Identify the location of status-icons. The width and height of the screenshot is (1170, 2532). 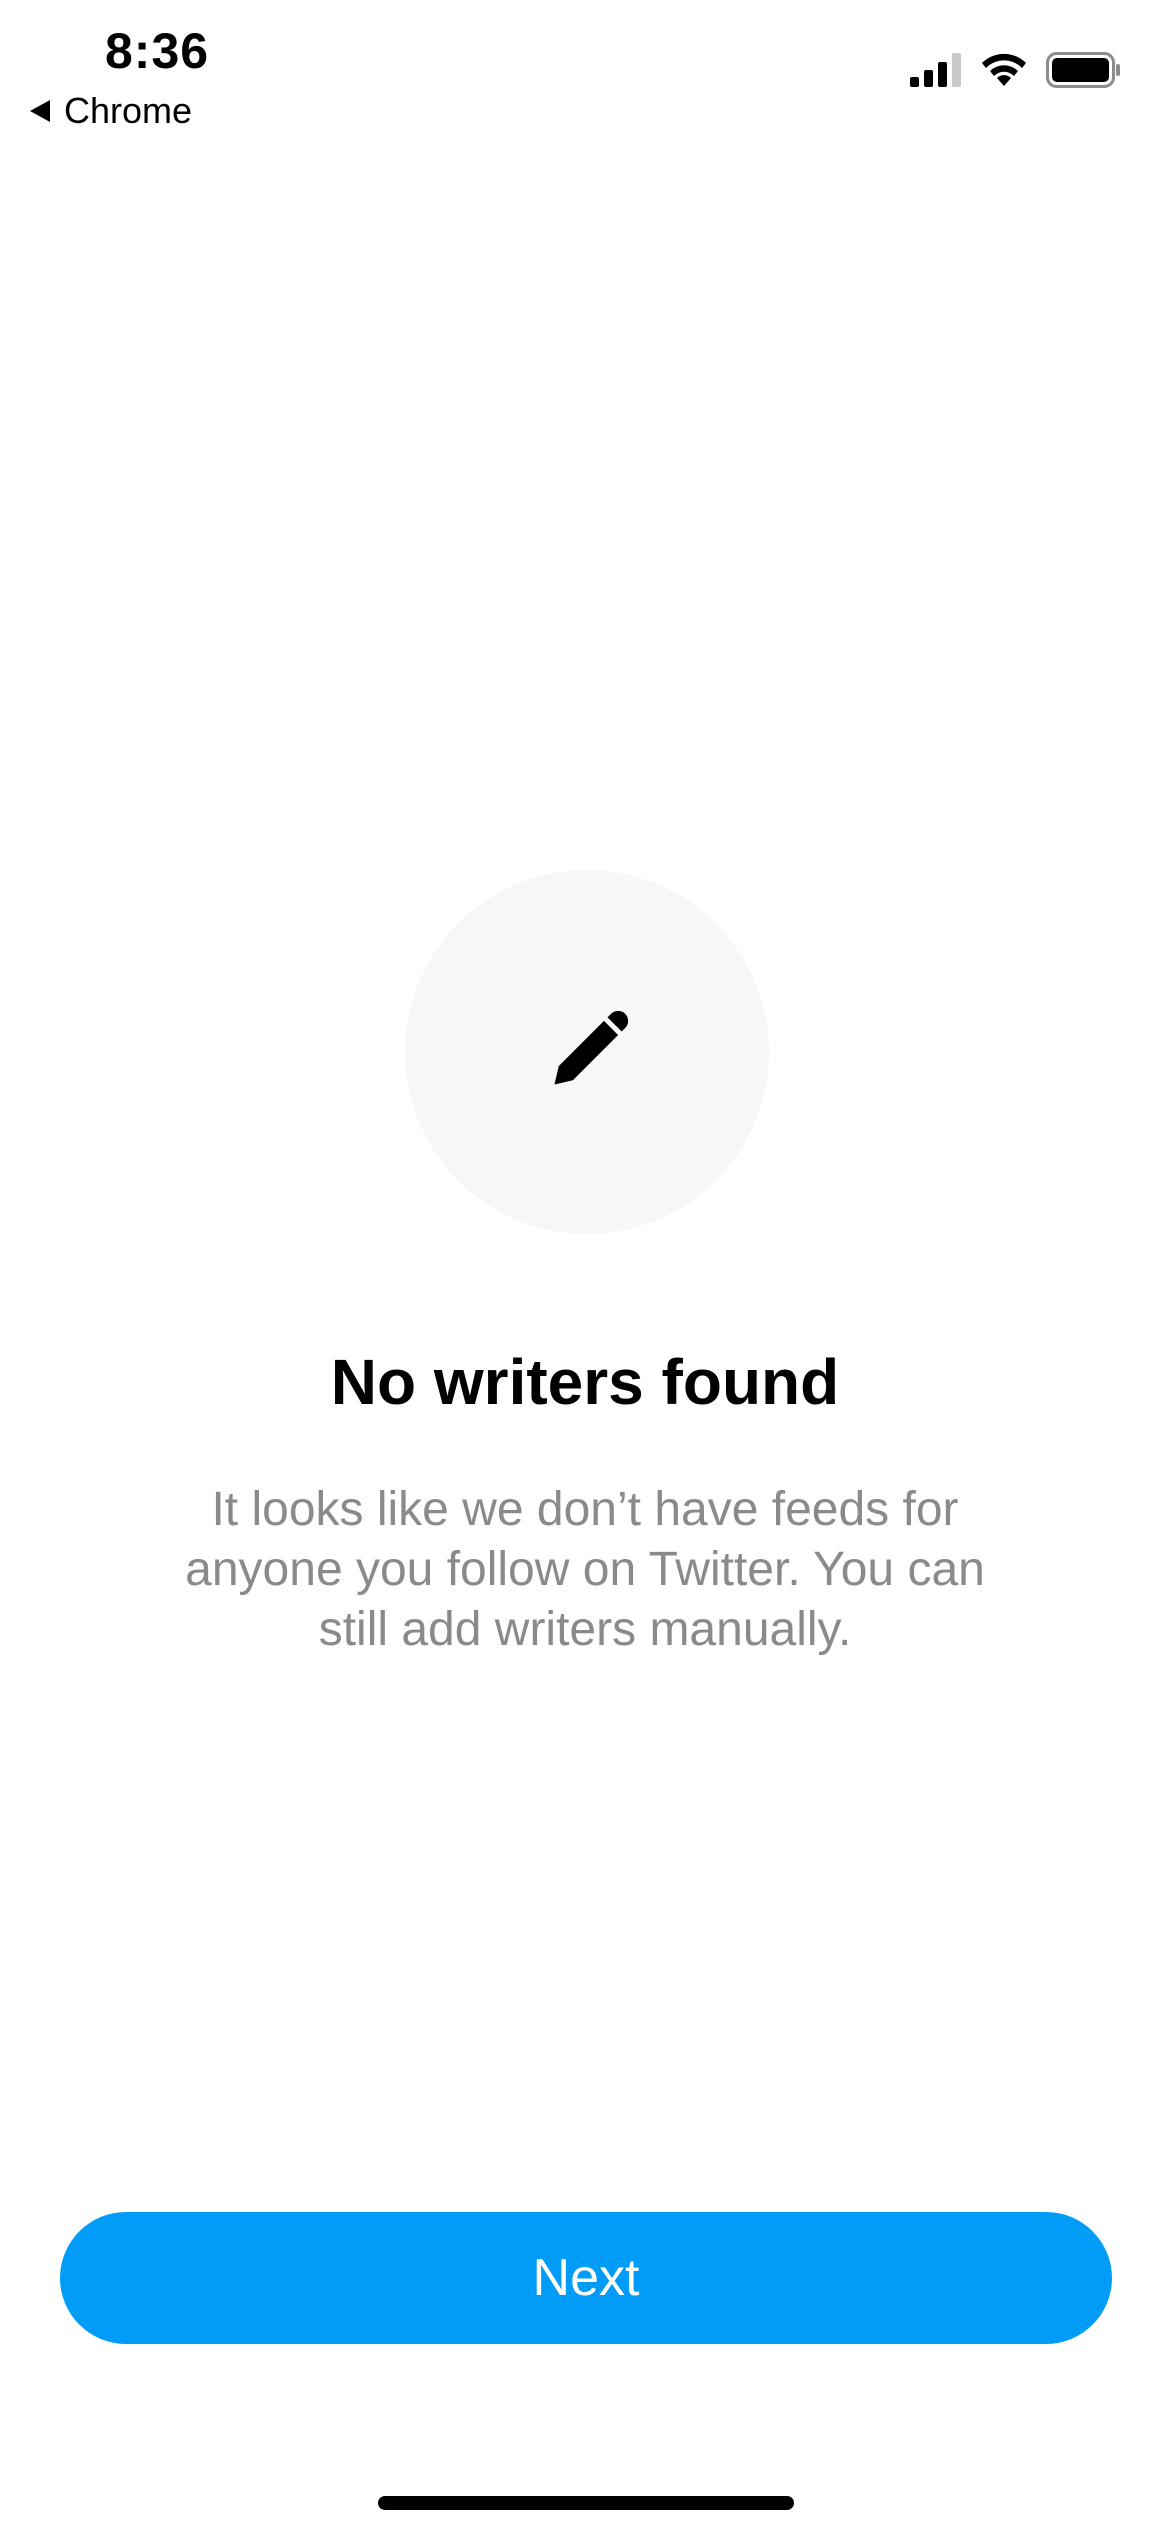
(1016, 70).